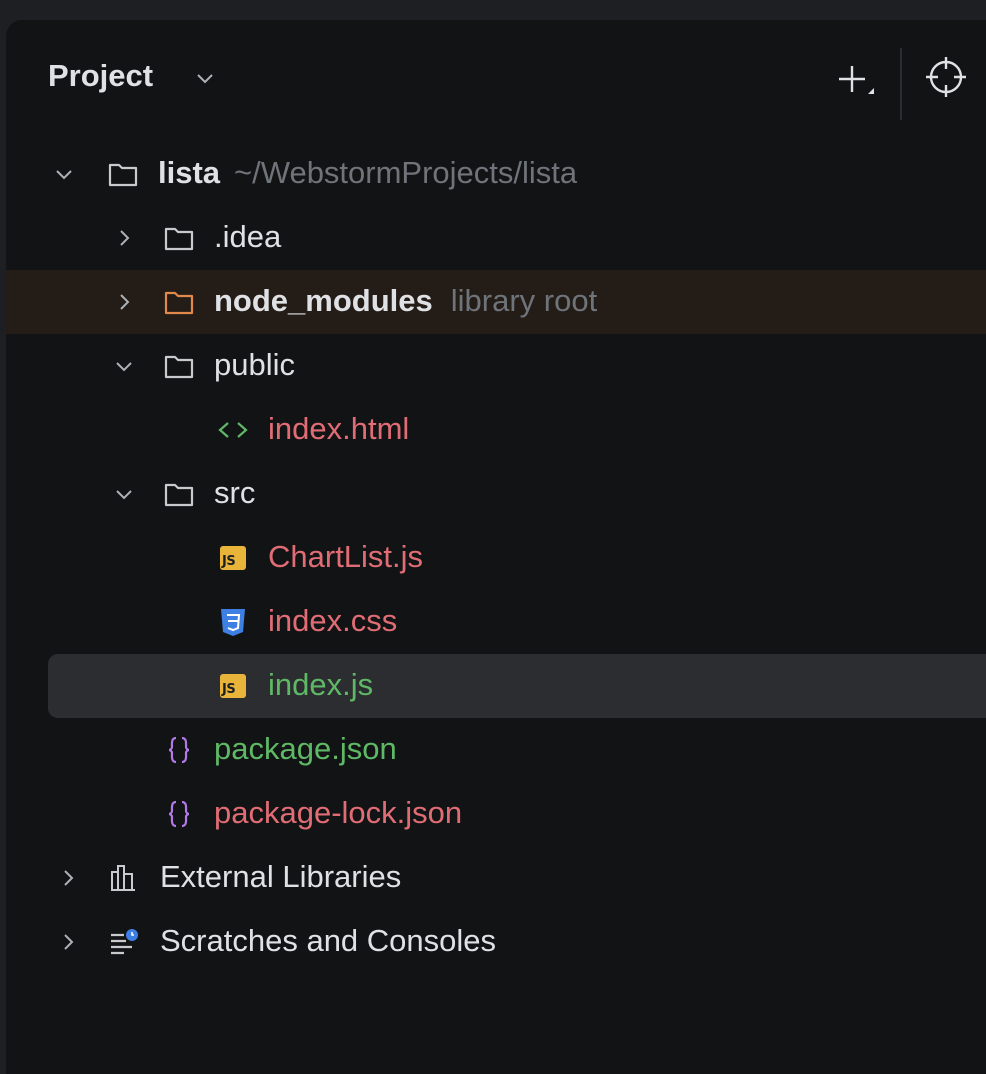 Image resolution: width=986 pixels, height=1074 pixels. Describe the element at coordinates (179, 303) in the screenshot. I see `library-folder-icon` at that location.